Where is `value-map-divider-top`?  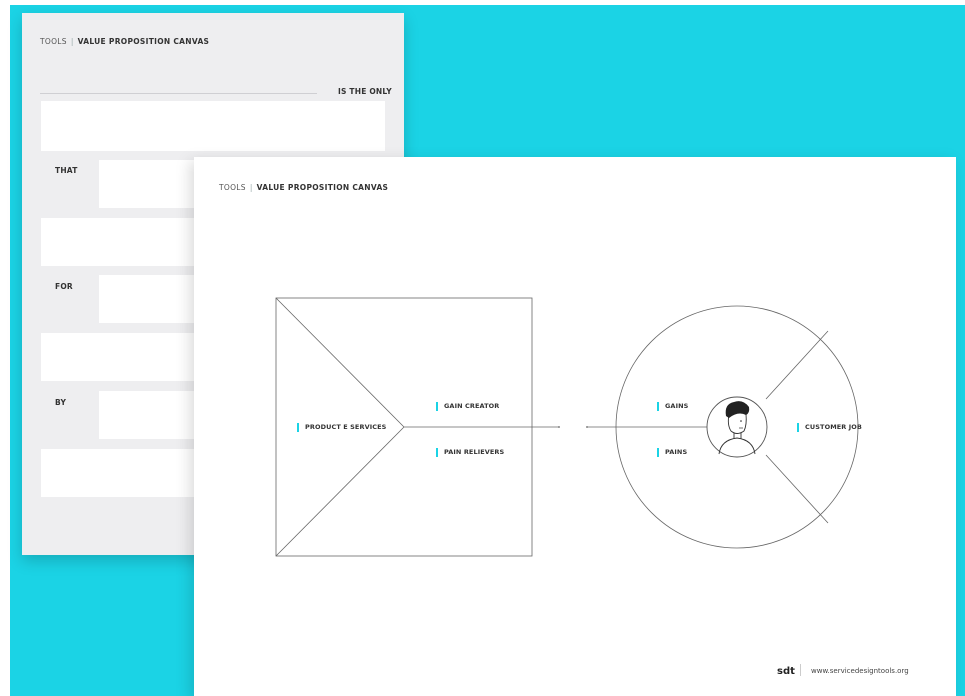 value-map-divider-top is located at coordinates (340, 362).